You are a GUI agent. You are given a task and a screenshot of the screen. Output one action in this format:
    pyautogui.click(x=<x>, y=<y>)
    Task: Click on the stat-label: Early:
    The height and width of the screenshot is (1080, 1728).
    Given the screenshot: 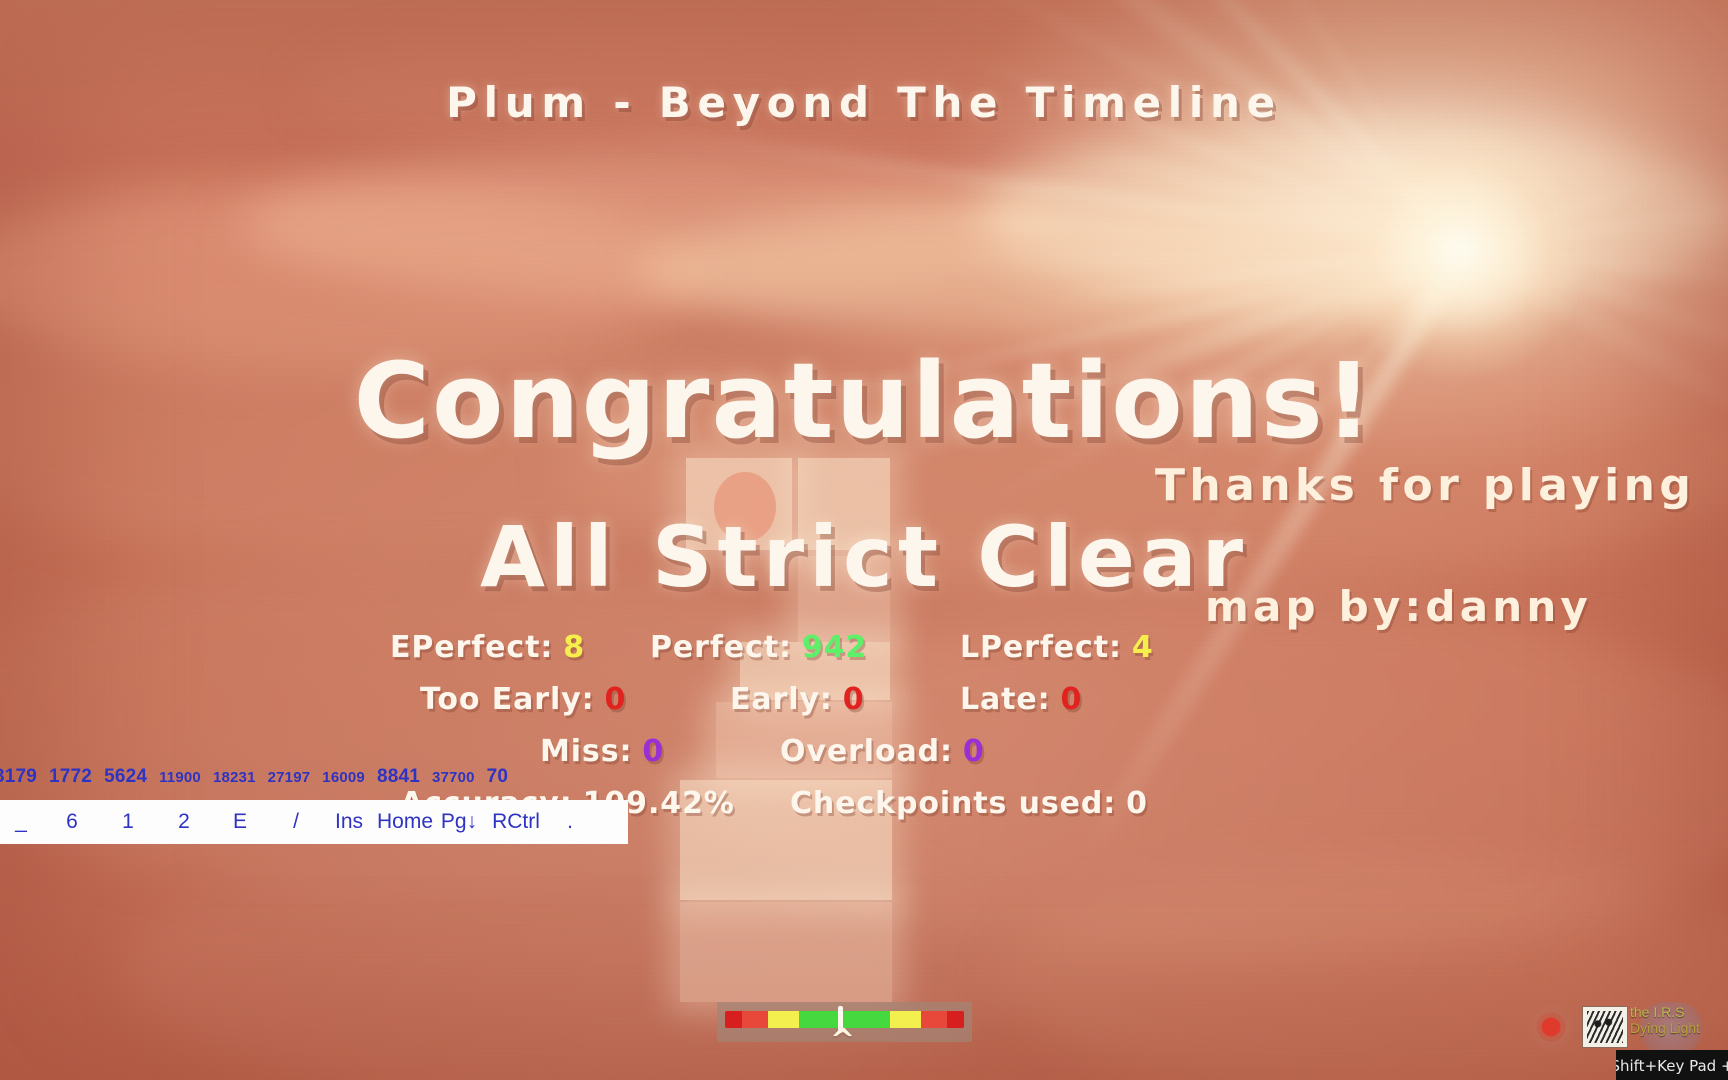 What is the action you would take?
    pyautogui.click(x=781, y=699)
    